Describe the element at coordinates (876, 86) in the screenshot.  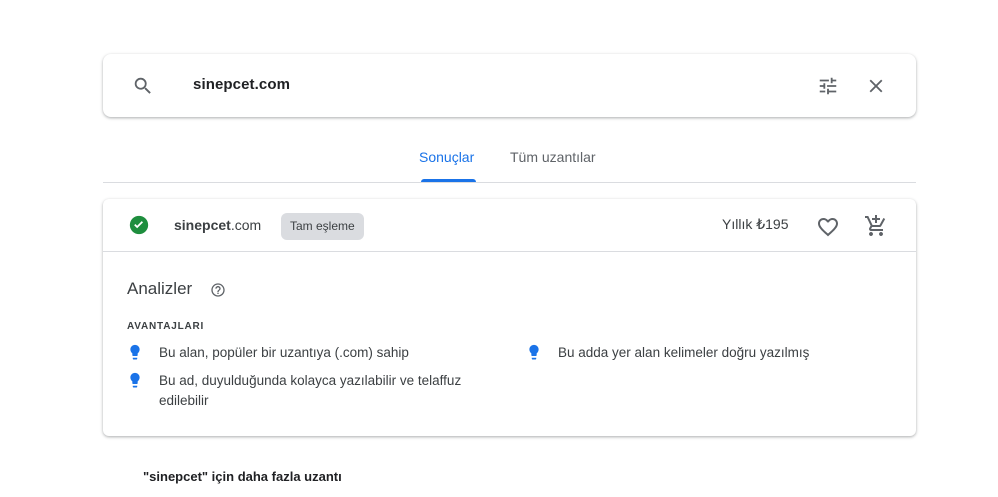
I see `close-icon` at that location.